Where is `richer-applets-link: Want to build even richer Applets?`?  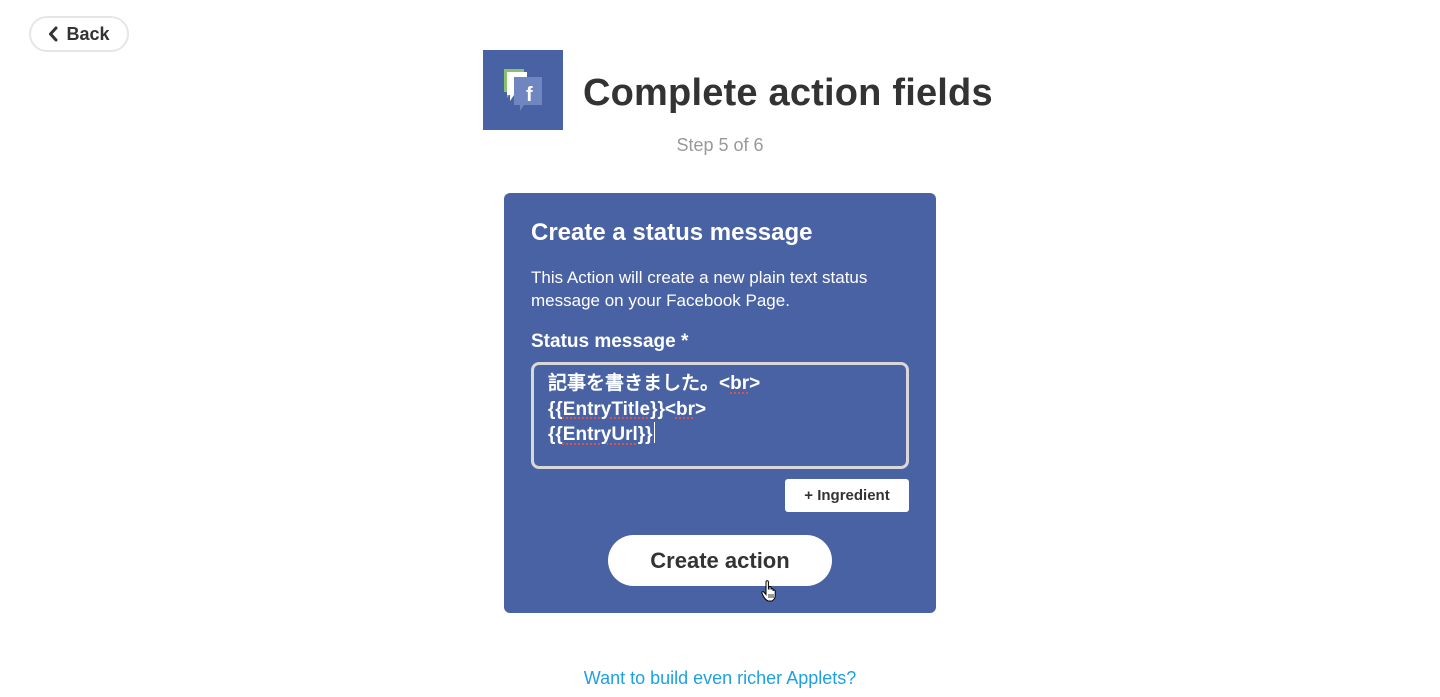
richer-applets-link: Want to build even richer Applets? is located at coordinates (720, 678).